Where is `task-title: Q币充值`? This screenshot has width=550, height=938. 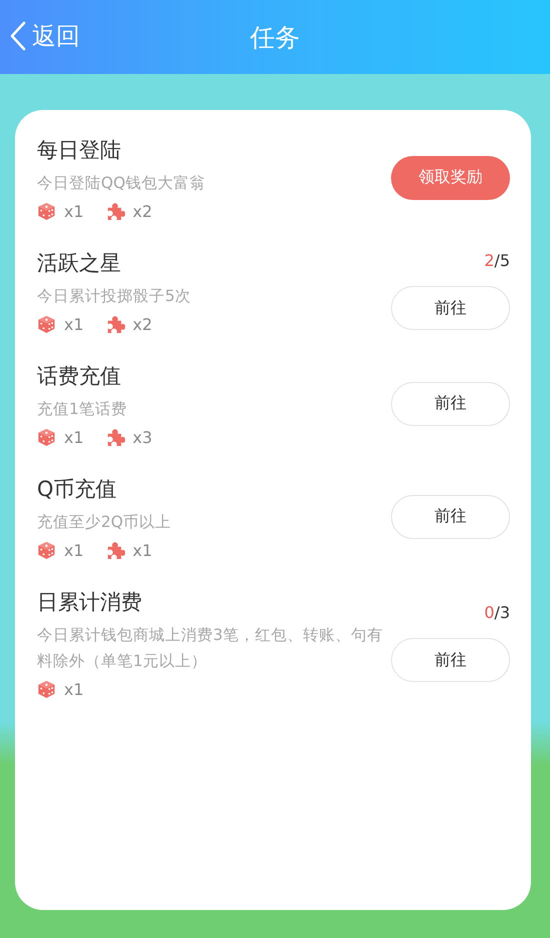
task-title: Q币充值 is located at coordinates (77, 489).